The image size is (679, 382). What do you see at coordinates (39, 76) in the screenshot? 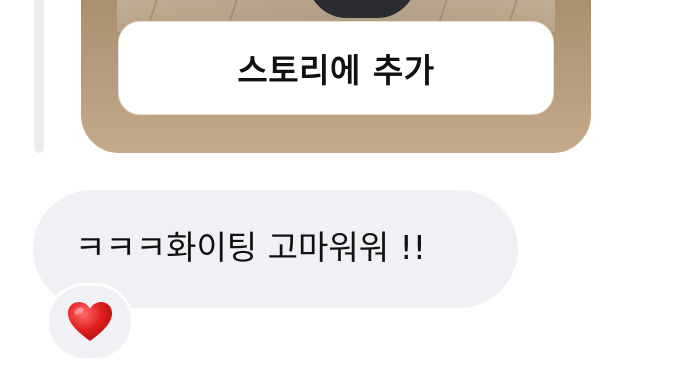
I see `reply-indicator-bar` at bounding box center [39, 76].